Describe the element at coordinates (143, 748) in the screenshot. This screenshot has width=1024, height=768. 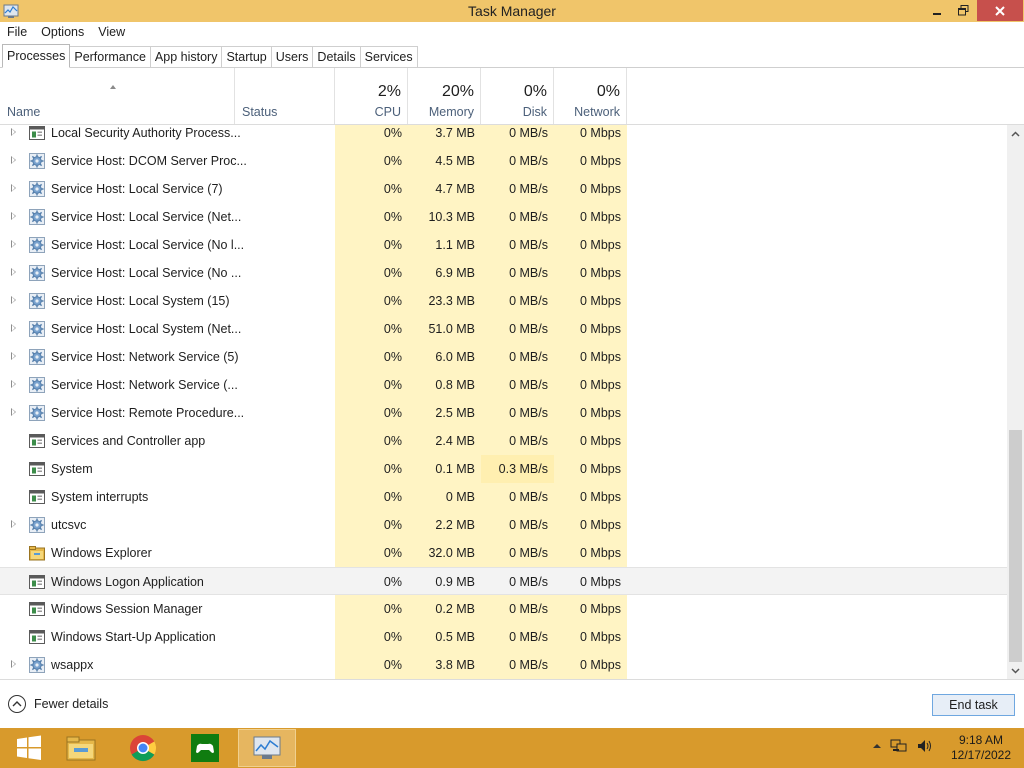
I see `taskbar-chrome` at that location.